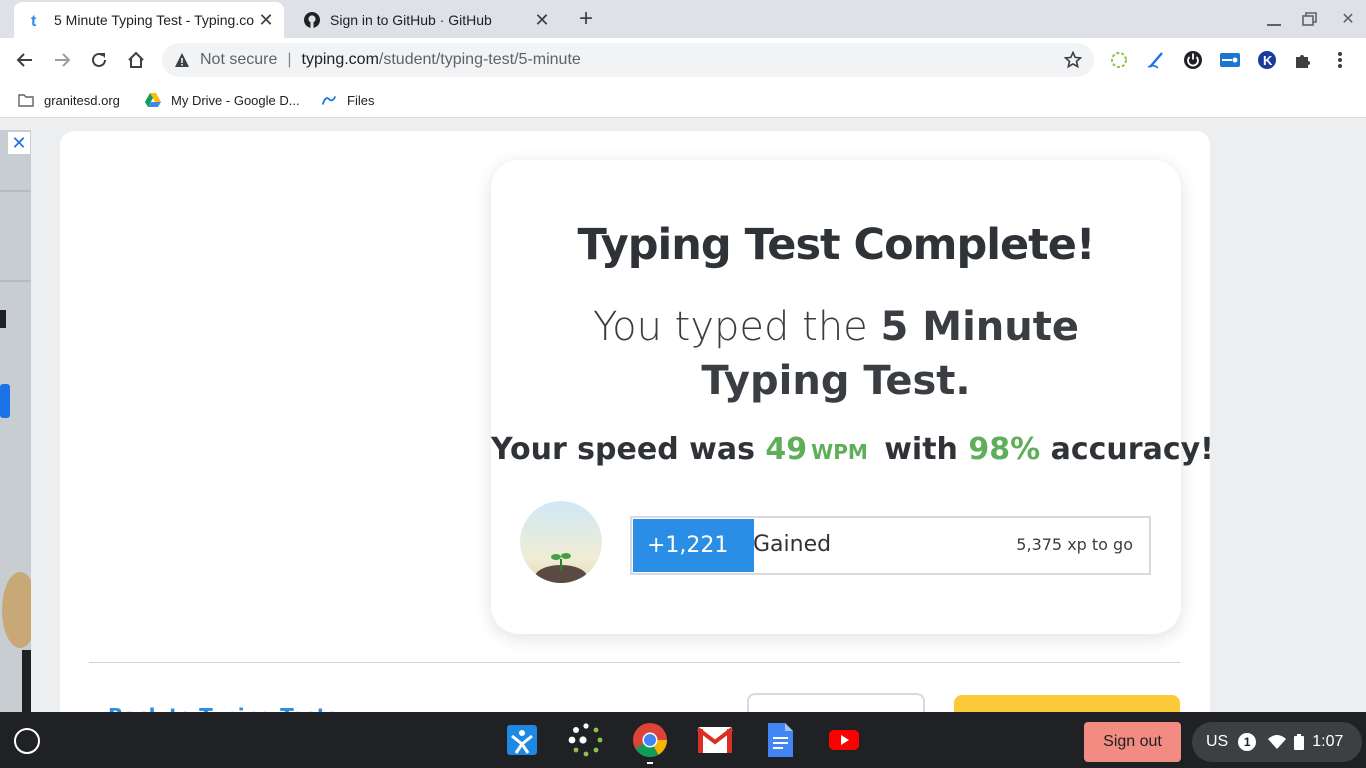 This screenshot has width=1366, height=768. What do you see at coordinates (737, 327) in the screenshot?
I see `typed-prefix: You typed the` at bounding box center [737, 327].